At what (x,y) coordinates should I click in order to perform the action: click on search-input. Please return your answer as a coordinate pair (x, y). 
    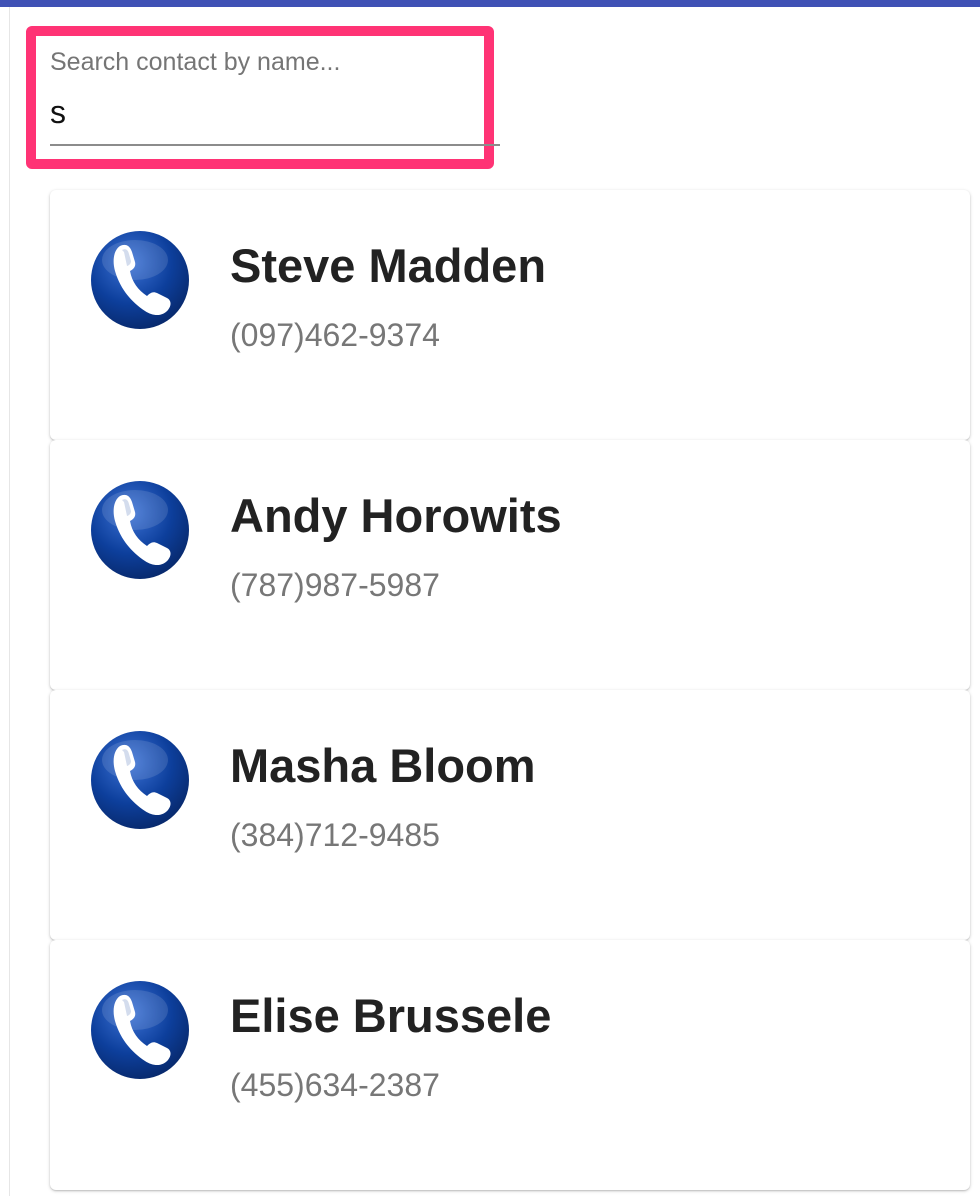
    Looking at the image, I should click on (270, 112).